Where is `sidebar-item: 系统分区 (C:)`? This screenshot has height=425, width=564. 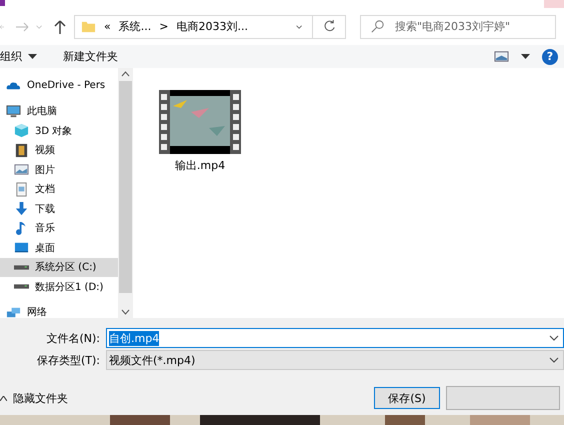 sidebar-item: 系统分区 (C:) is located at coordinates (59, 267).